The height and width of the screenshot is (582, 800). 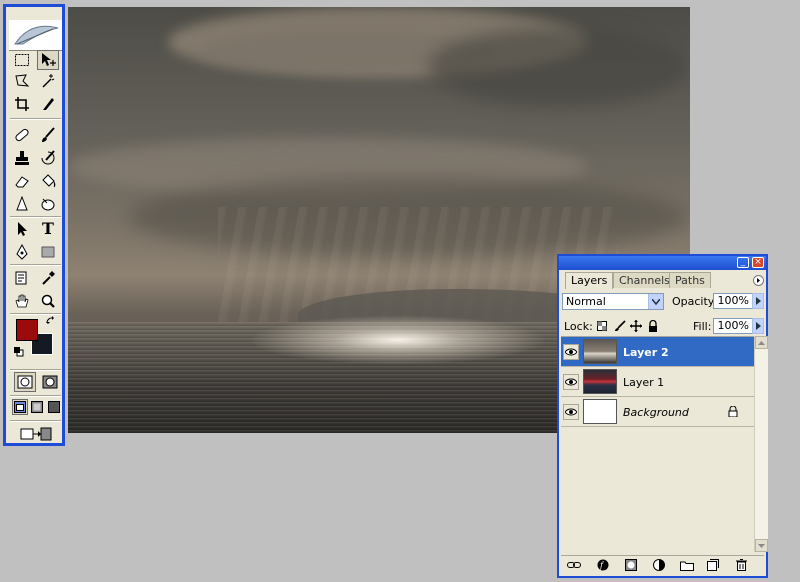 I want to click on blend-mode-value: Normal, so click(x=586, y=301).